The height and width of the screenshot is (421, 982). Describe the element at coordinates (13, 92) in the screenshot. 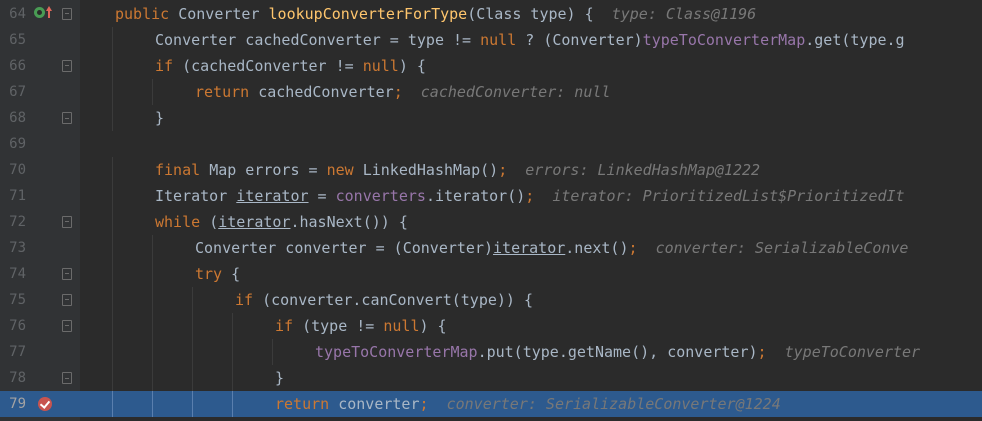

I see `line-number: 67` at that location.